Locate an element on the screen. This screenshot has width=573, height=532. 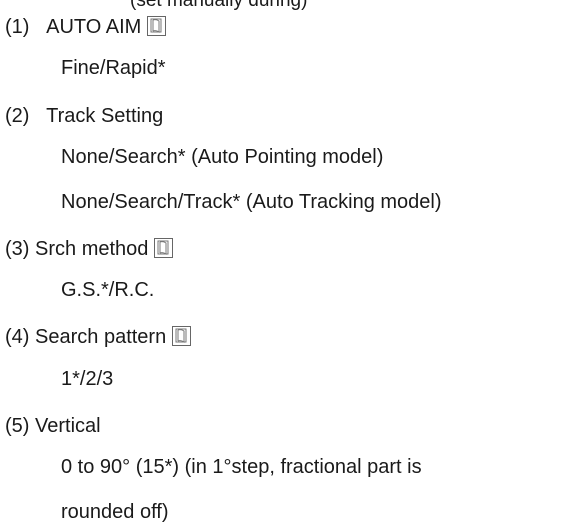
item-value: Fine/Rapid* is located at coordinates (113, 68).